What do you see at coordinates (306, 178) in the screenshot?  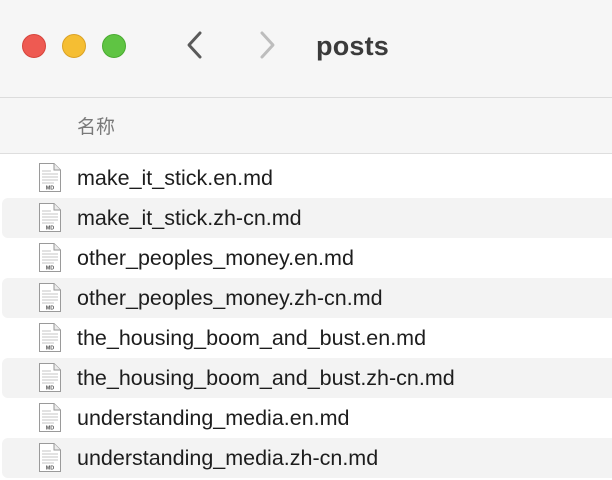 I see `file-row: MD make_it_stick.en.md` at bounding box center [306, 178].